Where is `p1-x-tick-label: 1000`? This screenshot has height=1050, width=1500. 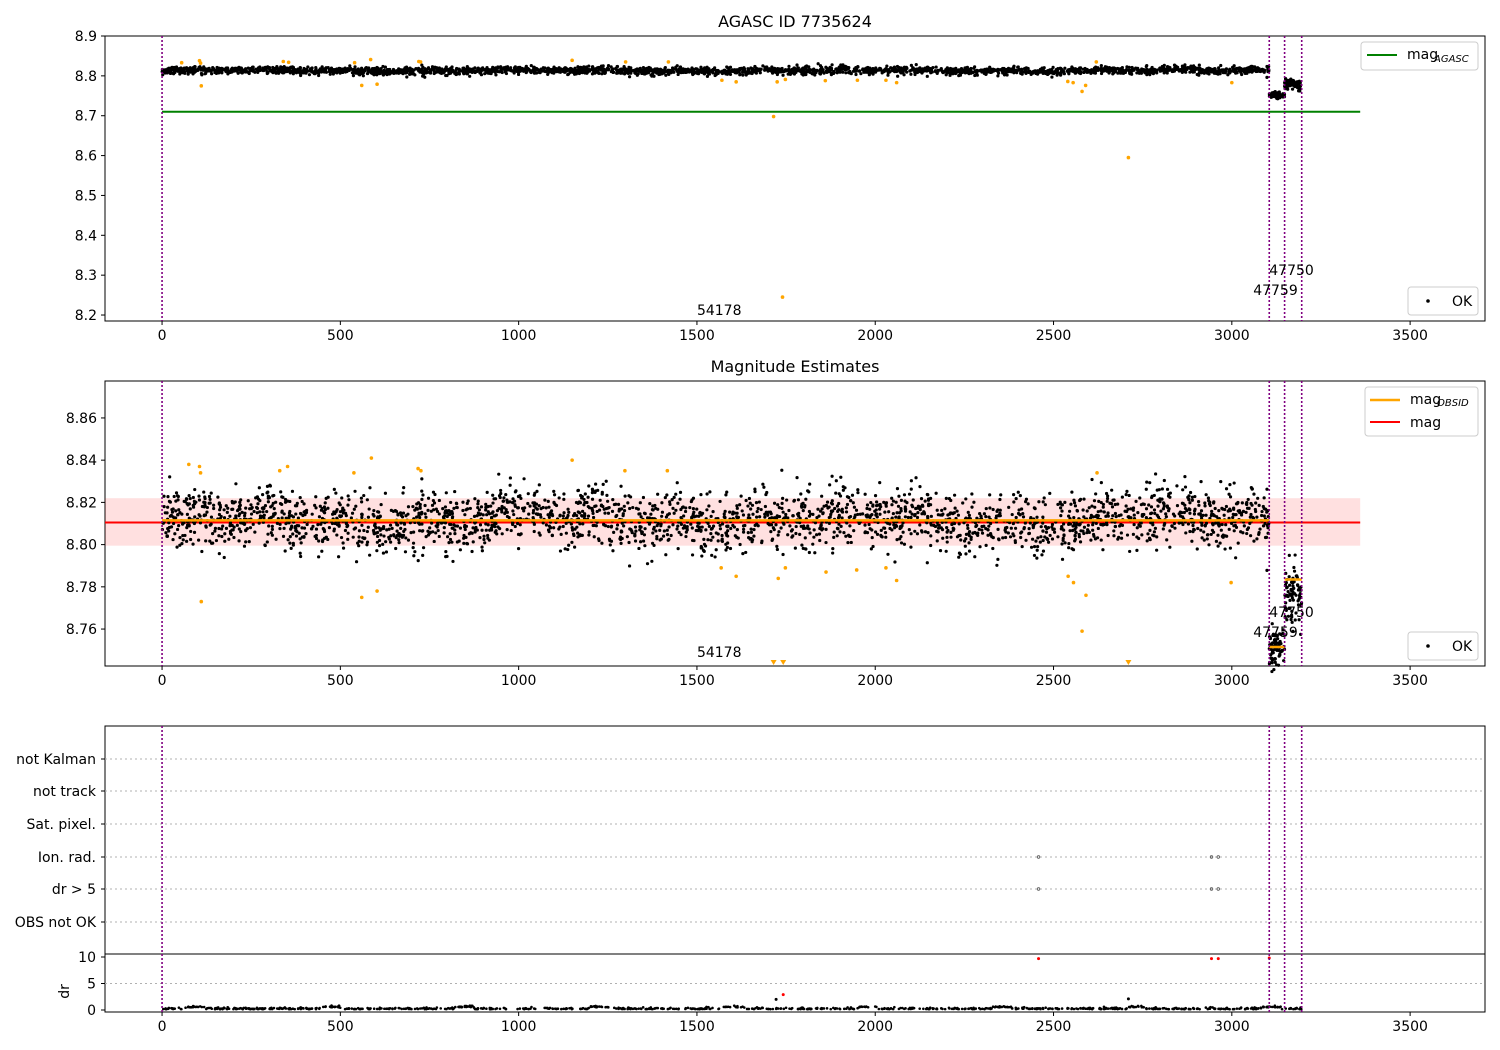 p1-x-tick-label: 1000 is located at coordinates (519, 336).